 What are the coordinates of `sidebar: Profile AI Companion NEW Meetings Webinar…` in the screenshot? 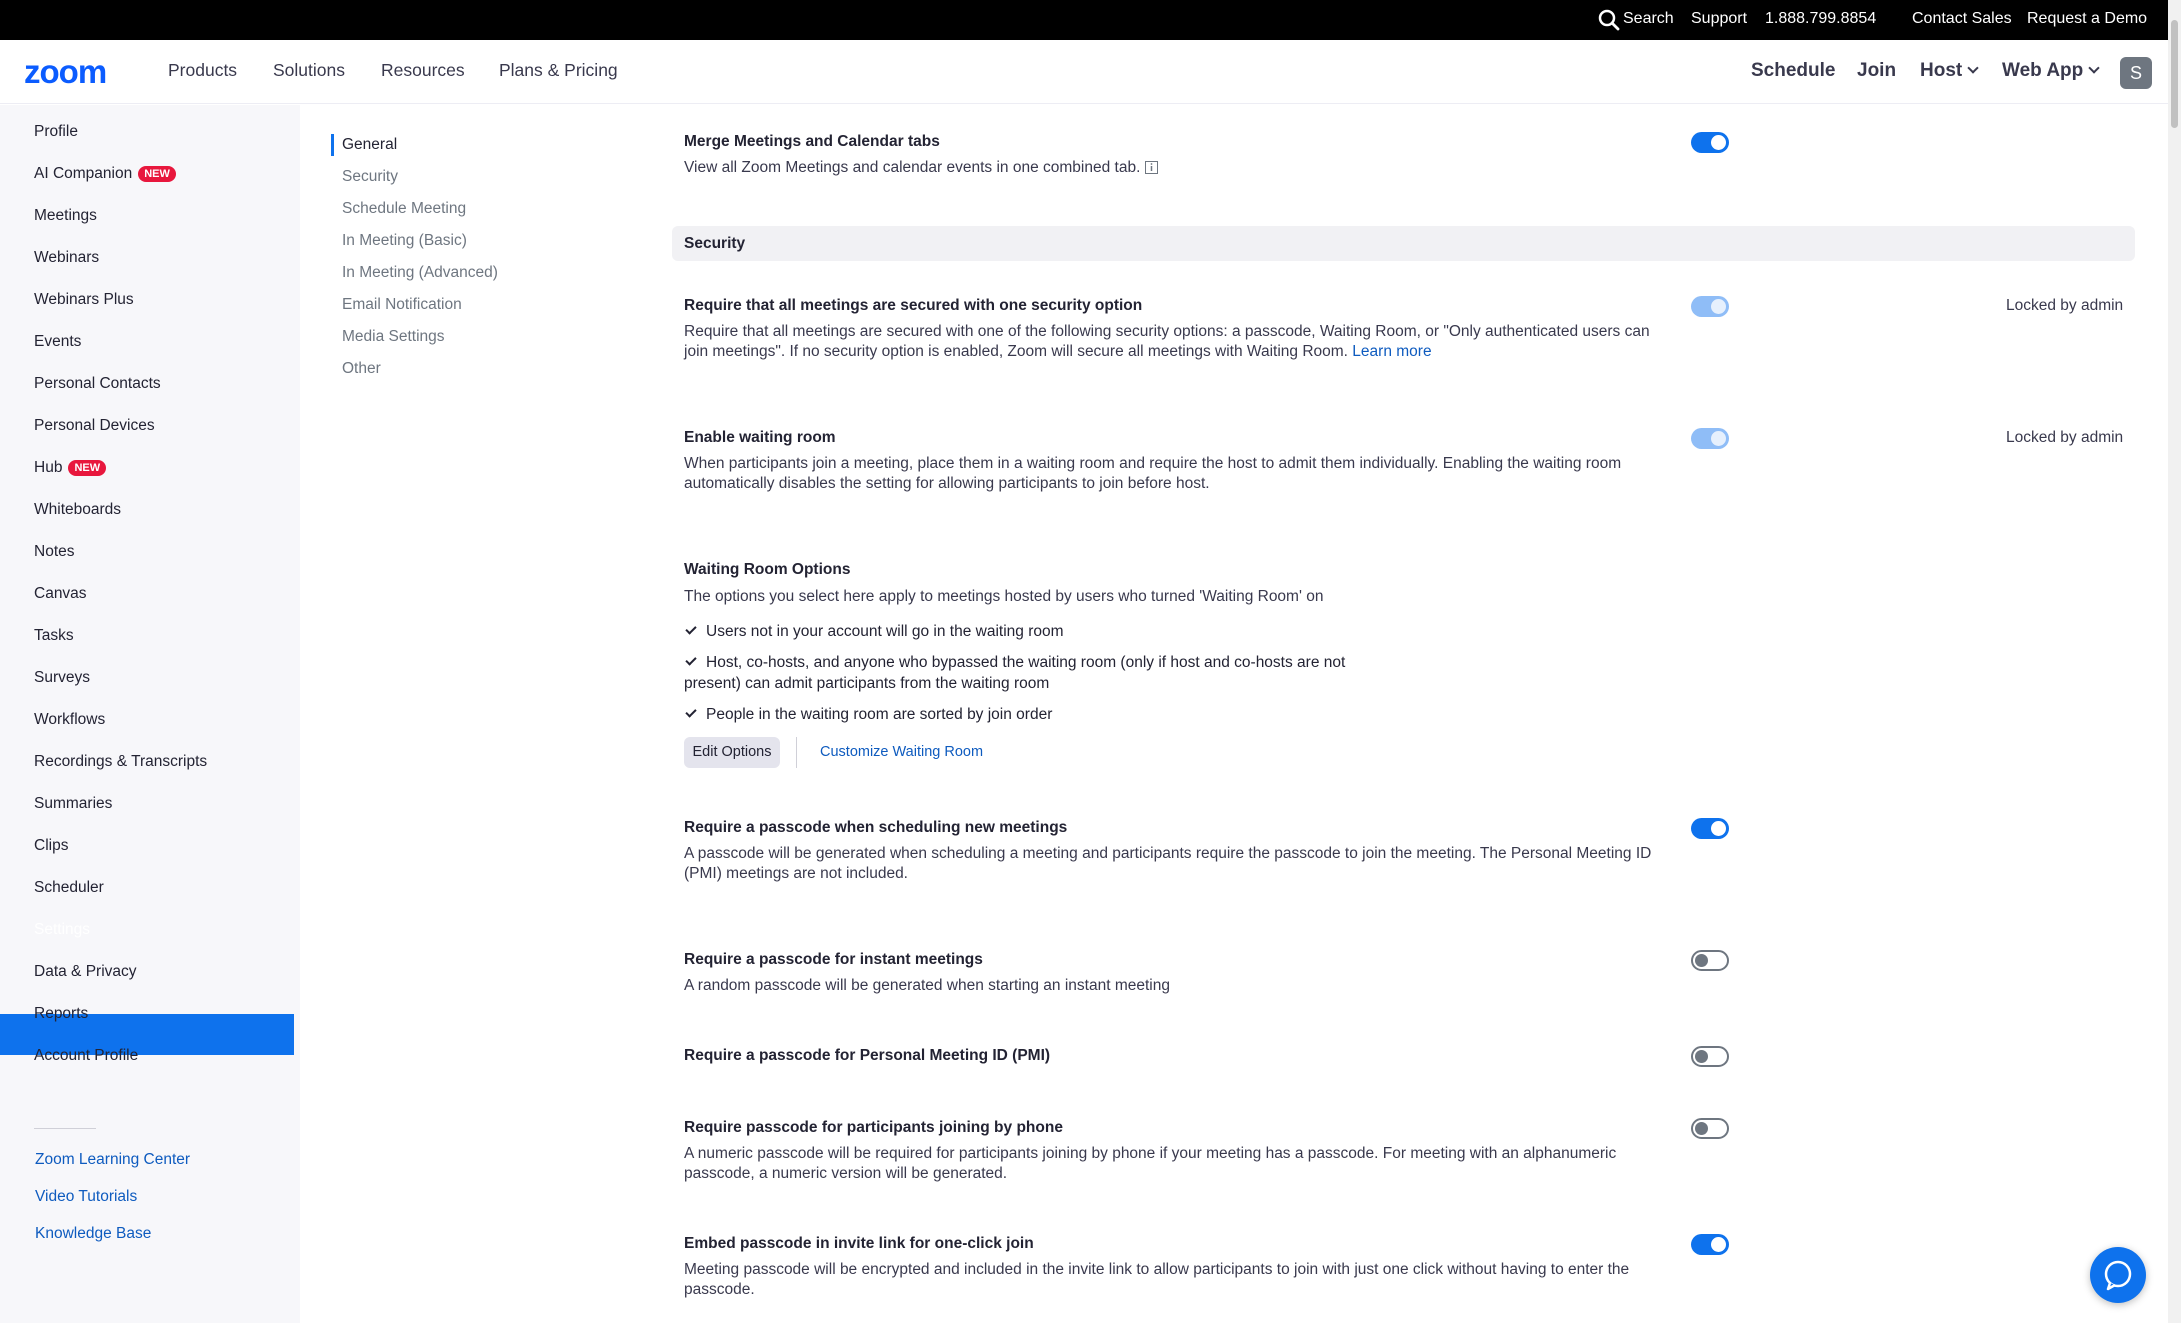 It's located at (150, 714).